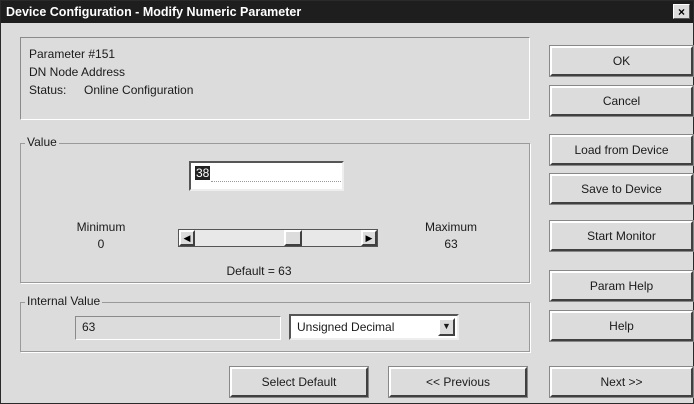 The image size is (694, 404). What do you see at coordinates (621, 150) in the screenshot?
I see `load-from-device-button: Load from Device` at bounding box center [621, 150].